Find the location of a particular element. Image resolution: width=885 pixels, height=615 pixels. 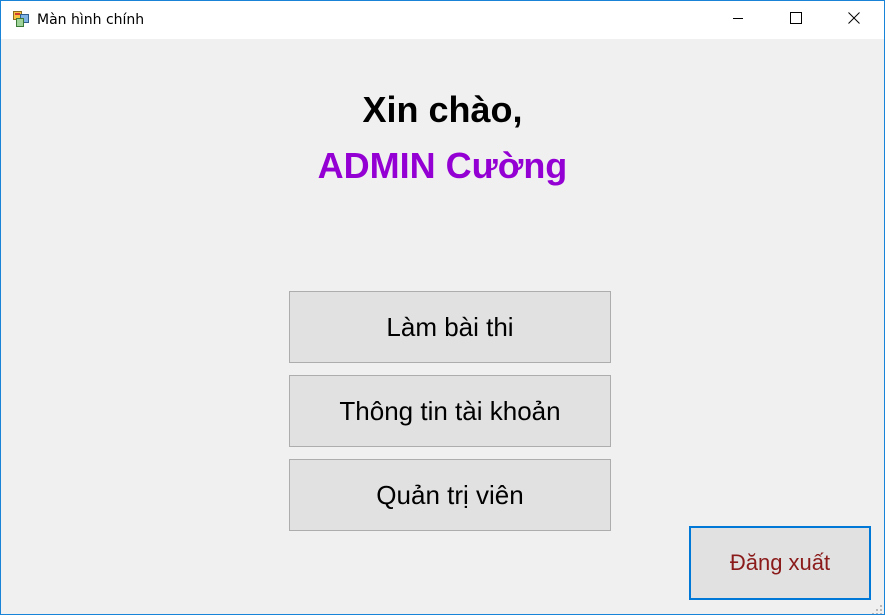

username-label: ADMIN Cường is located at coordinates (442, 165).